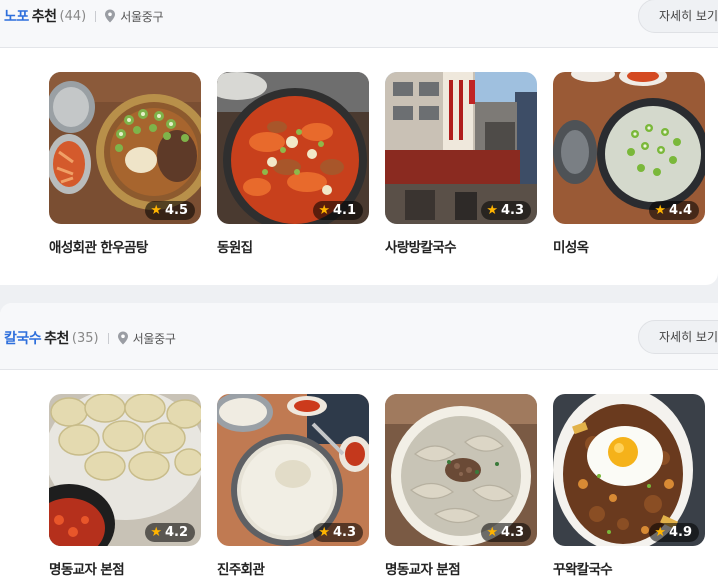  Describe the element at coordinates (125, 148) in the screenshot. I see `restaurant-photo: ★ 4.5` at that location.